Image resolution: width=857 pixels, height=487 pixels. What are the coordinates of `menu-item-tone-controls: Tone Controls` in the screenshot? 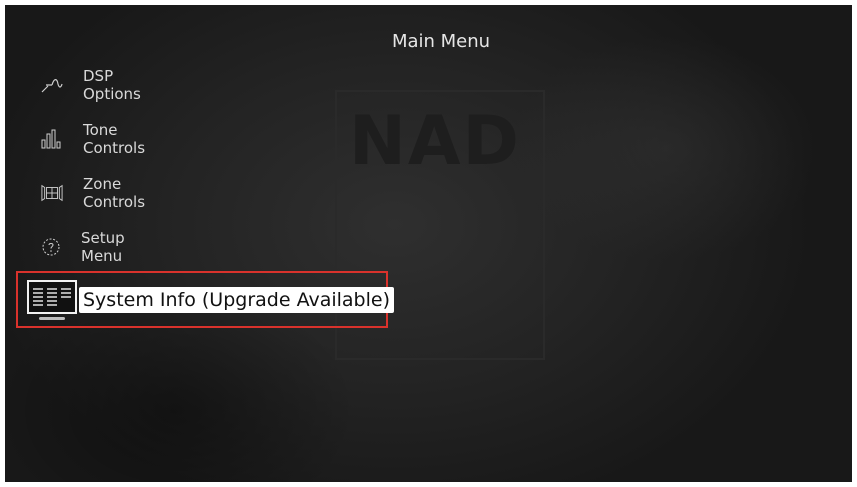 It's located at (89, 139).